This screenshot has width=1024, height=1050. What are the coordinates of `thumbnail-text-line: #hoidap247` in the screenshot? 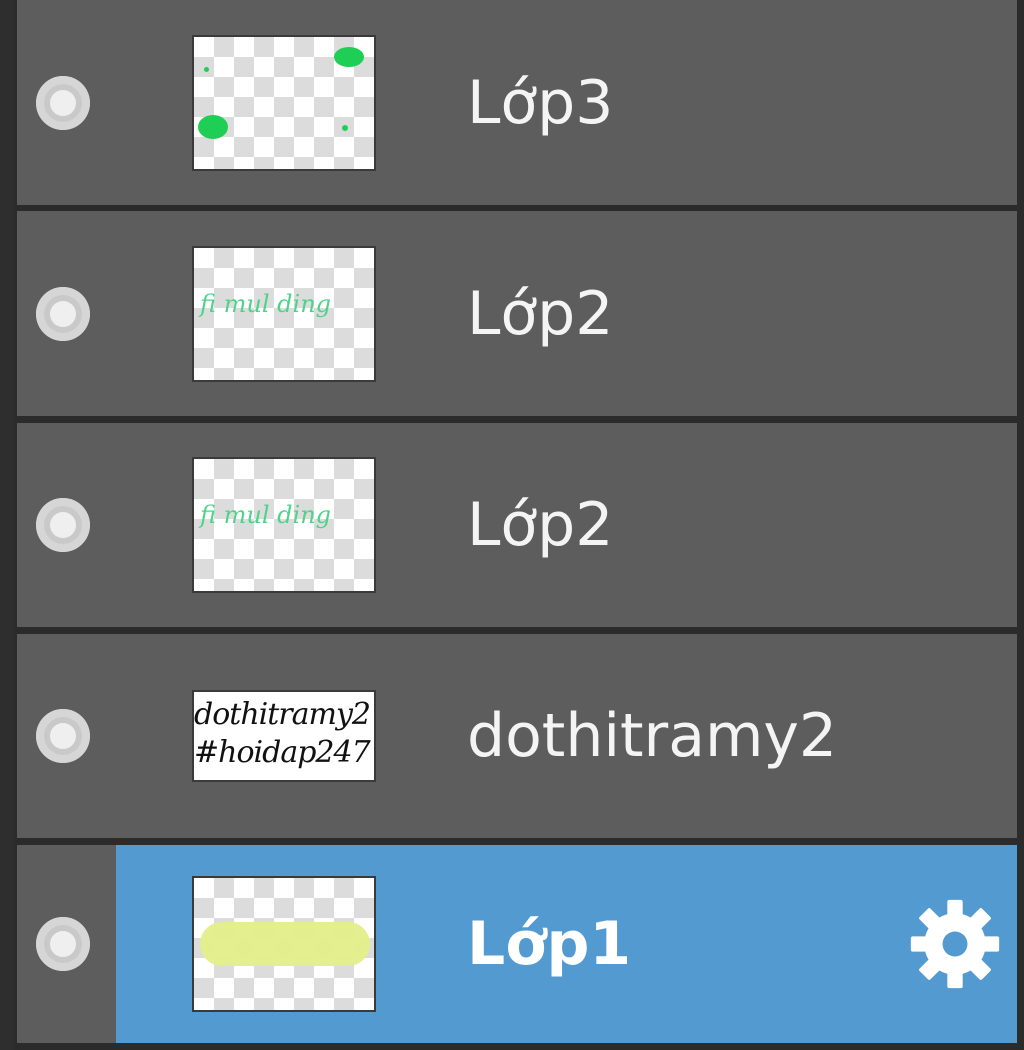 It's located at (282, 752).